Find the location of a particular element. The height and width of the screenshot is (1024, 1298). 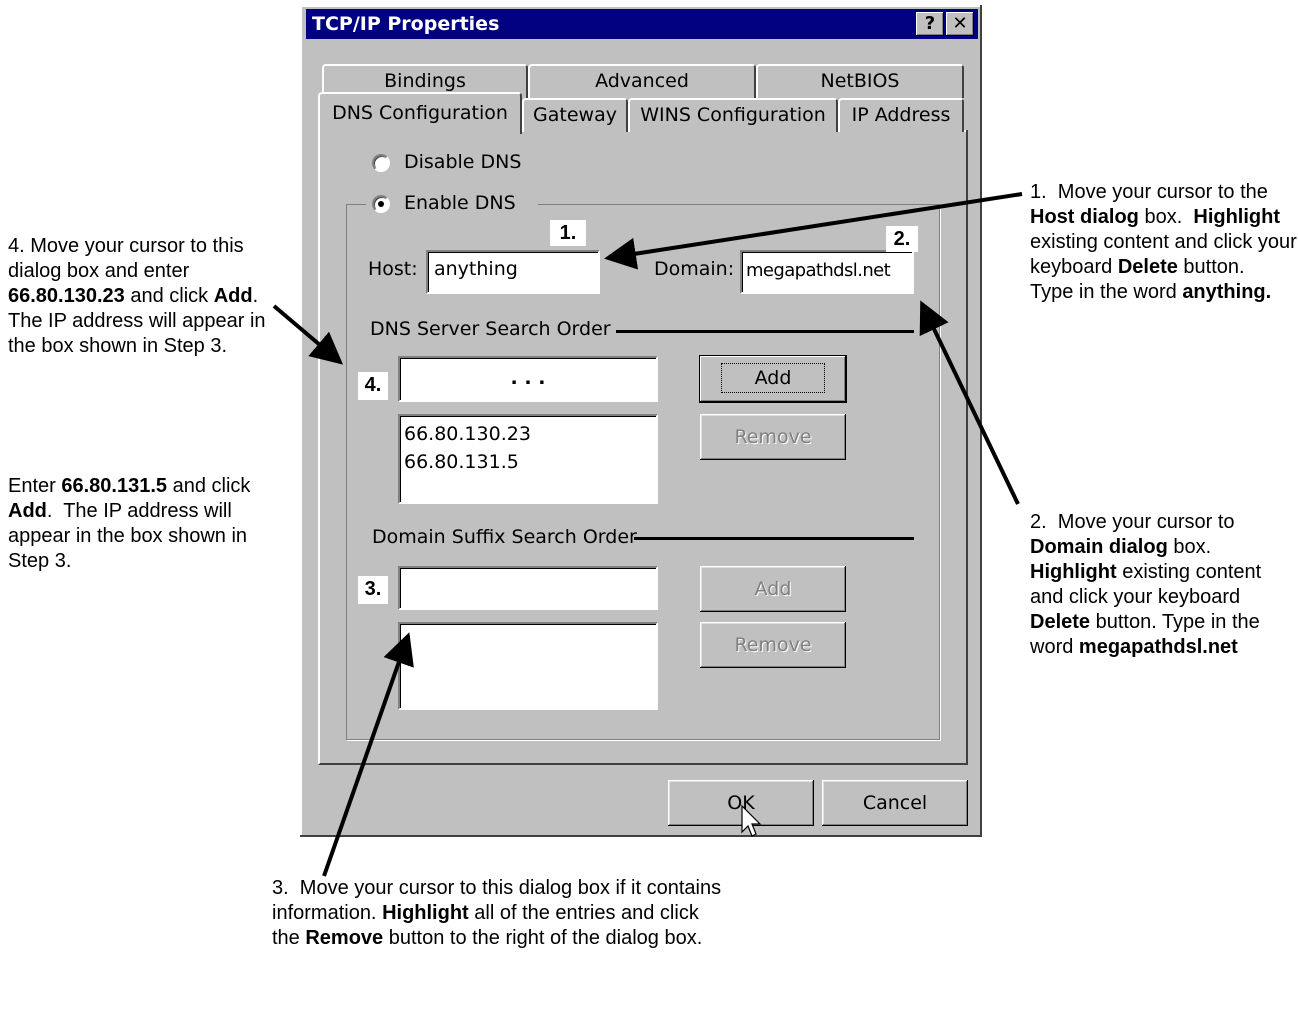

arrow-to-host is located at coordinates (813, 231).